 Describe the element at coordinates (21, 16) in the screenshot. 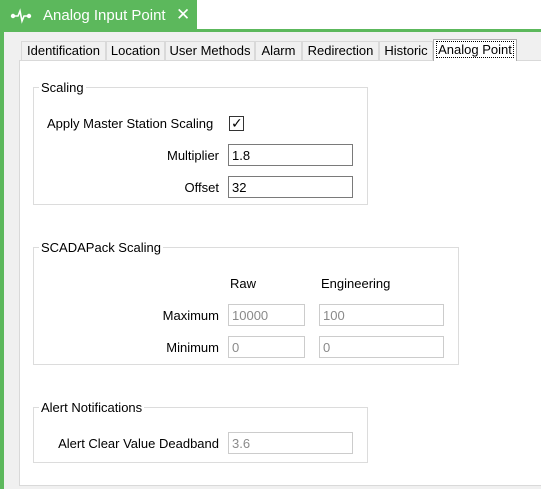

I see `analog-signal-icon` at that location.